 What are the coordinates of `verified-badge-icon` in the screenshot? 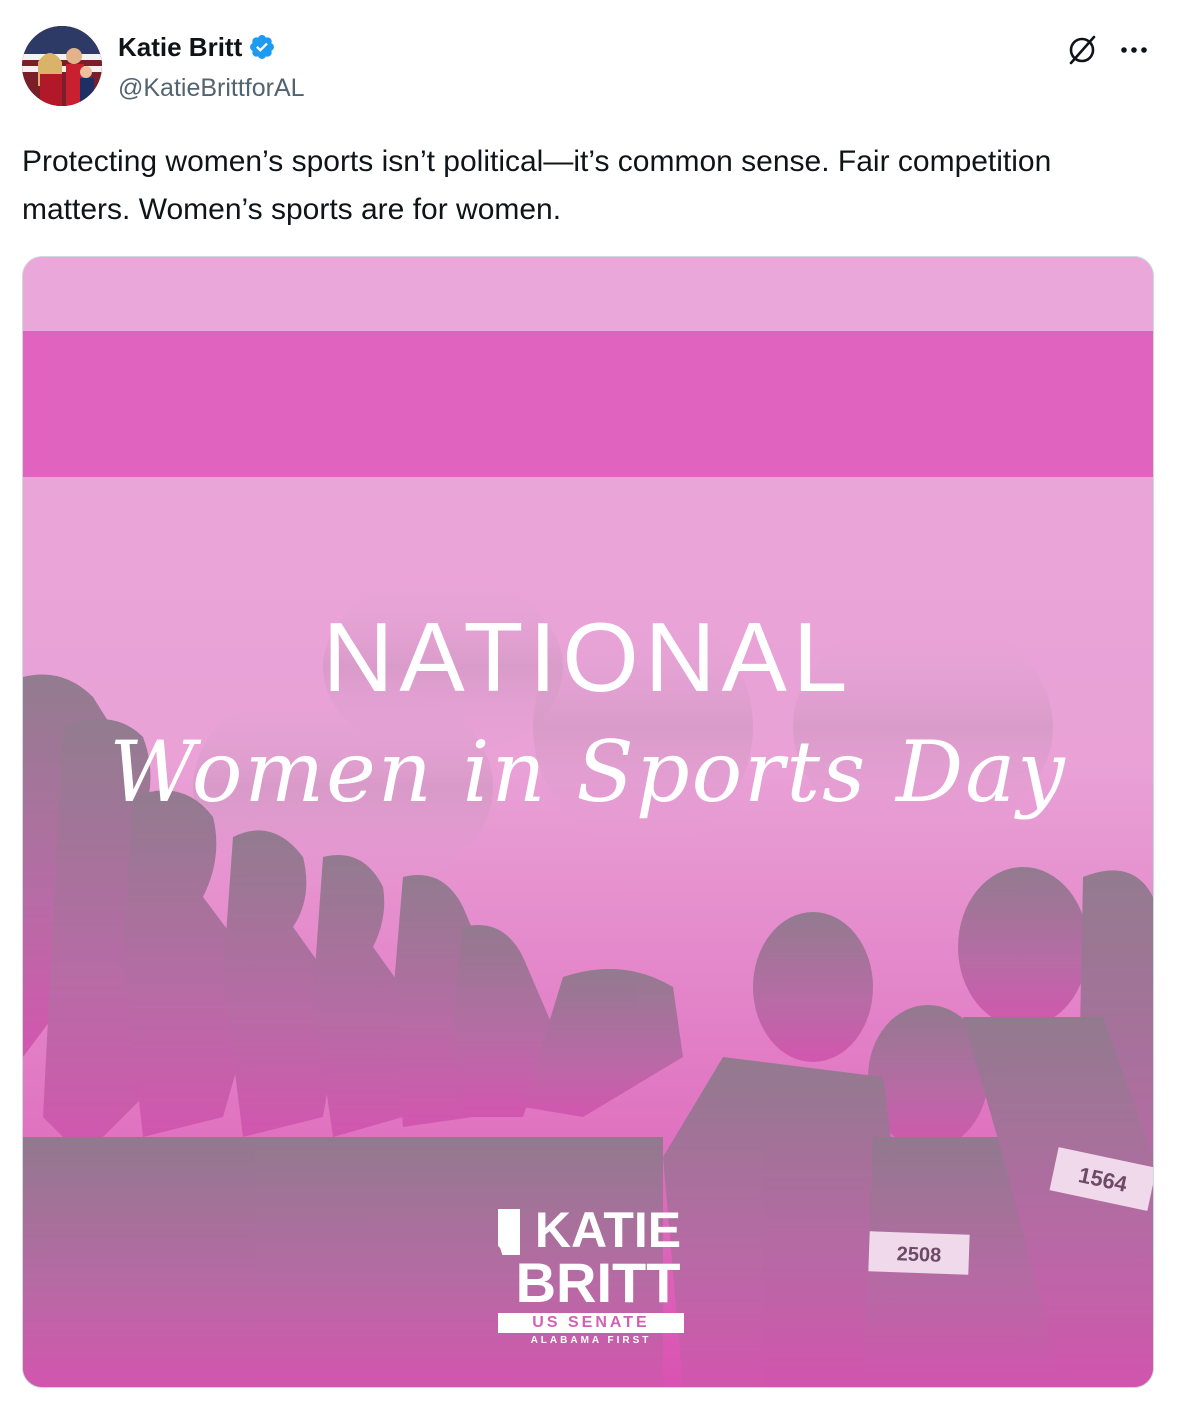 It's located at (262, 47).